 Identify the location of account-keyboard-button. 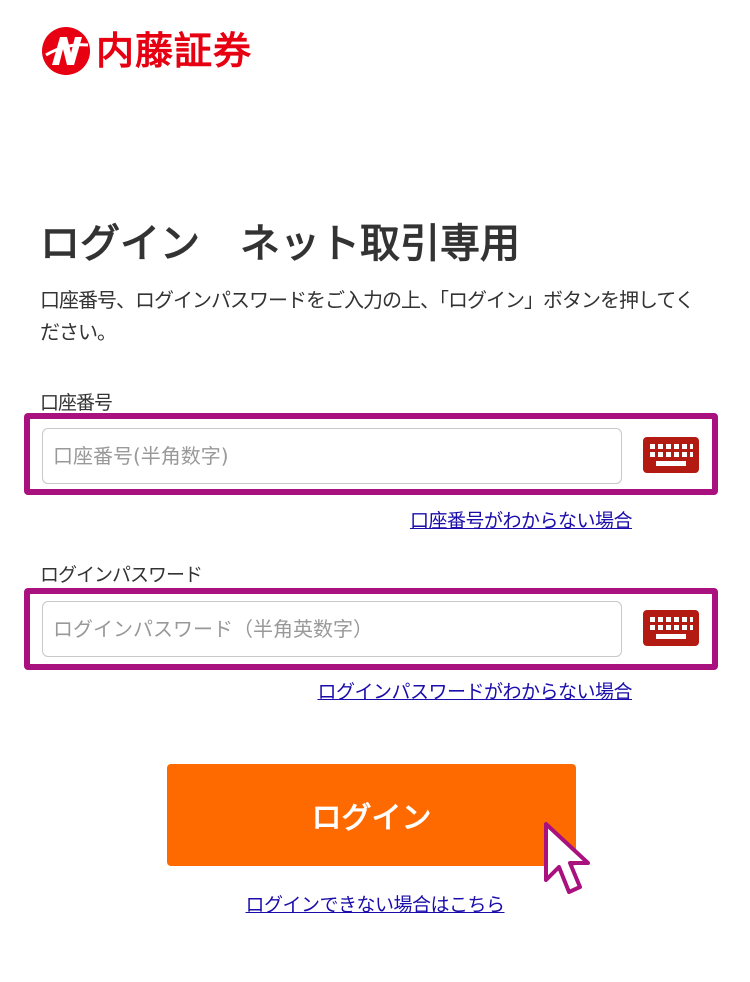
(671, 455).